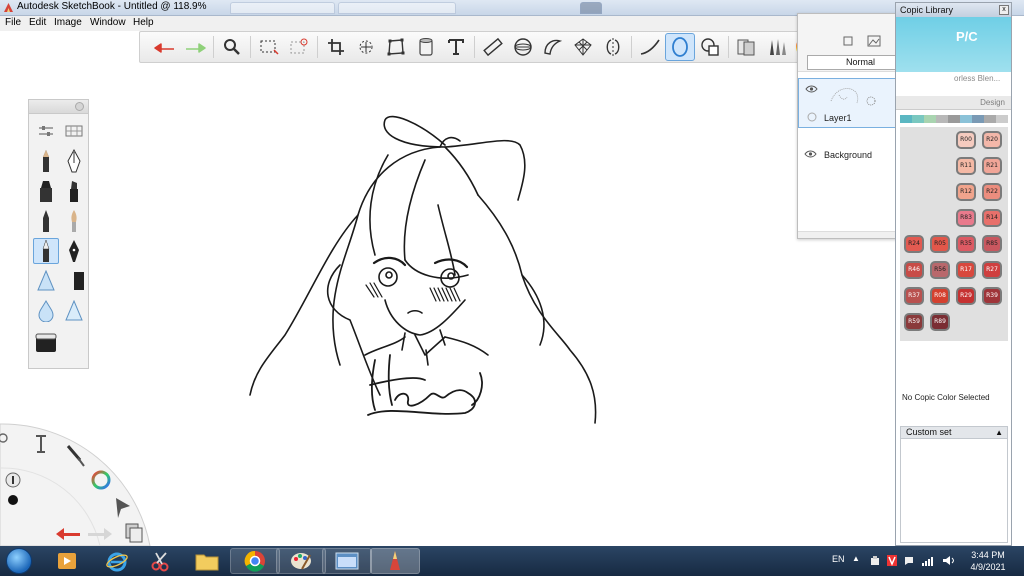 This screenshot has height=576, width=1024. I want to click on copic-swatch-r17: R17, so click(966, 270).